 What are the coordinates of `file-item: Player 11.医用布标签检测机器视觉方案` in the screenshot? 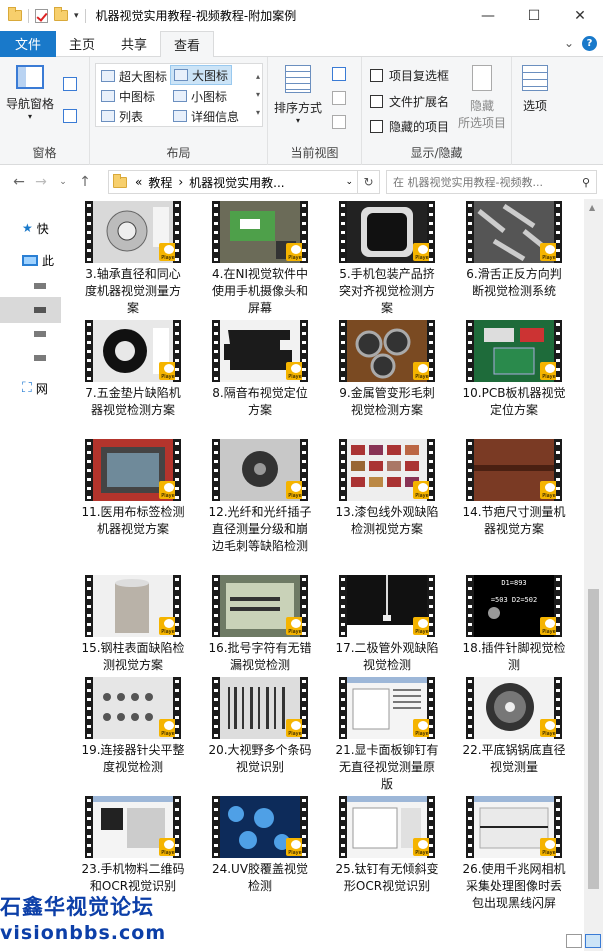 It's located at (133, 488).